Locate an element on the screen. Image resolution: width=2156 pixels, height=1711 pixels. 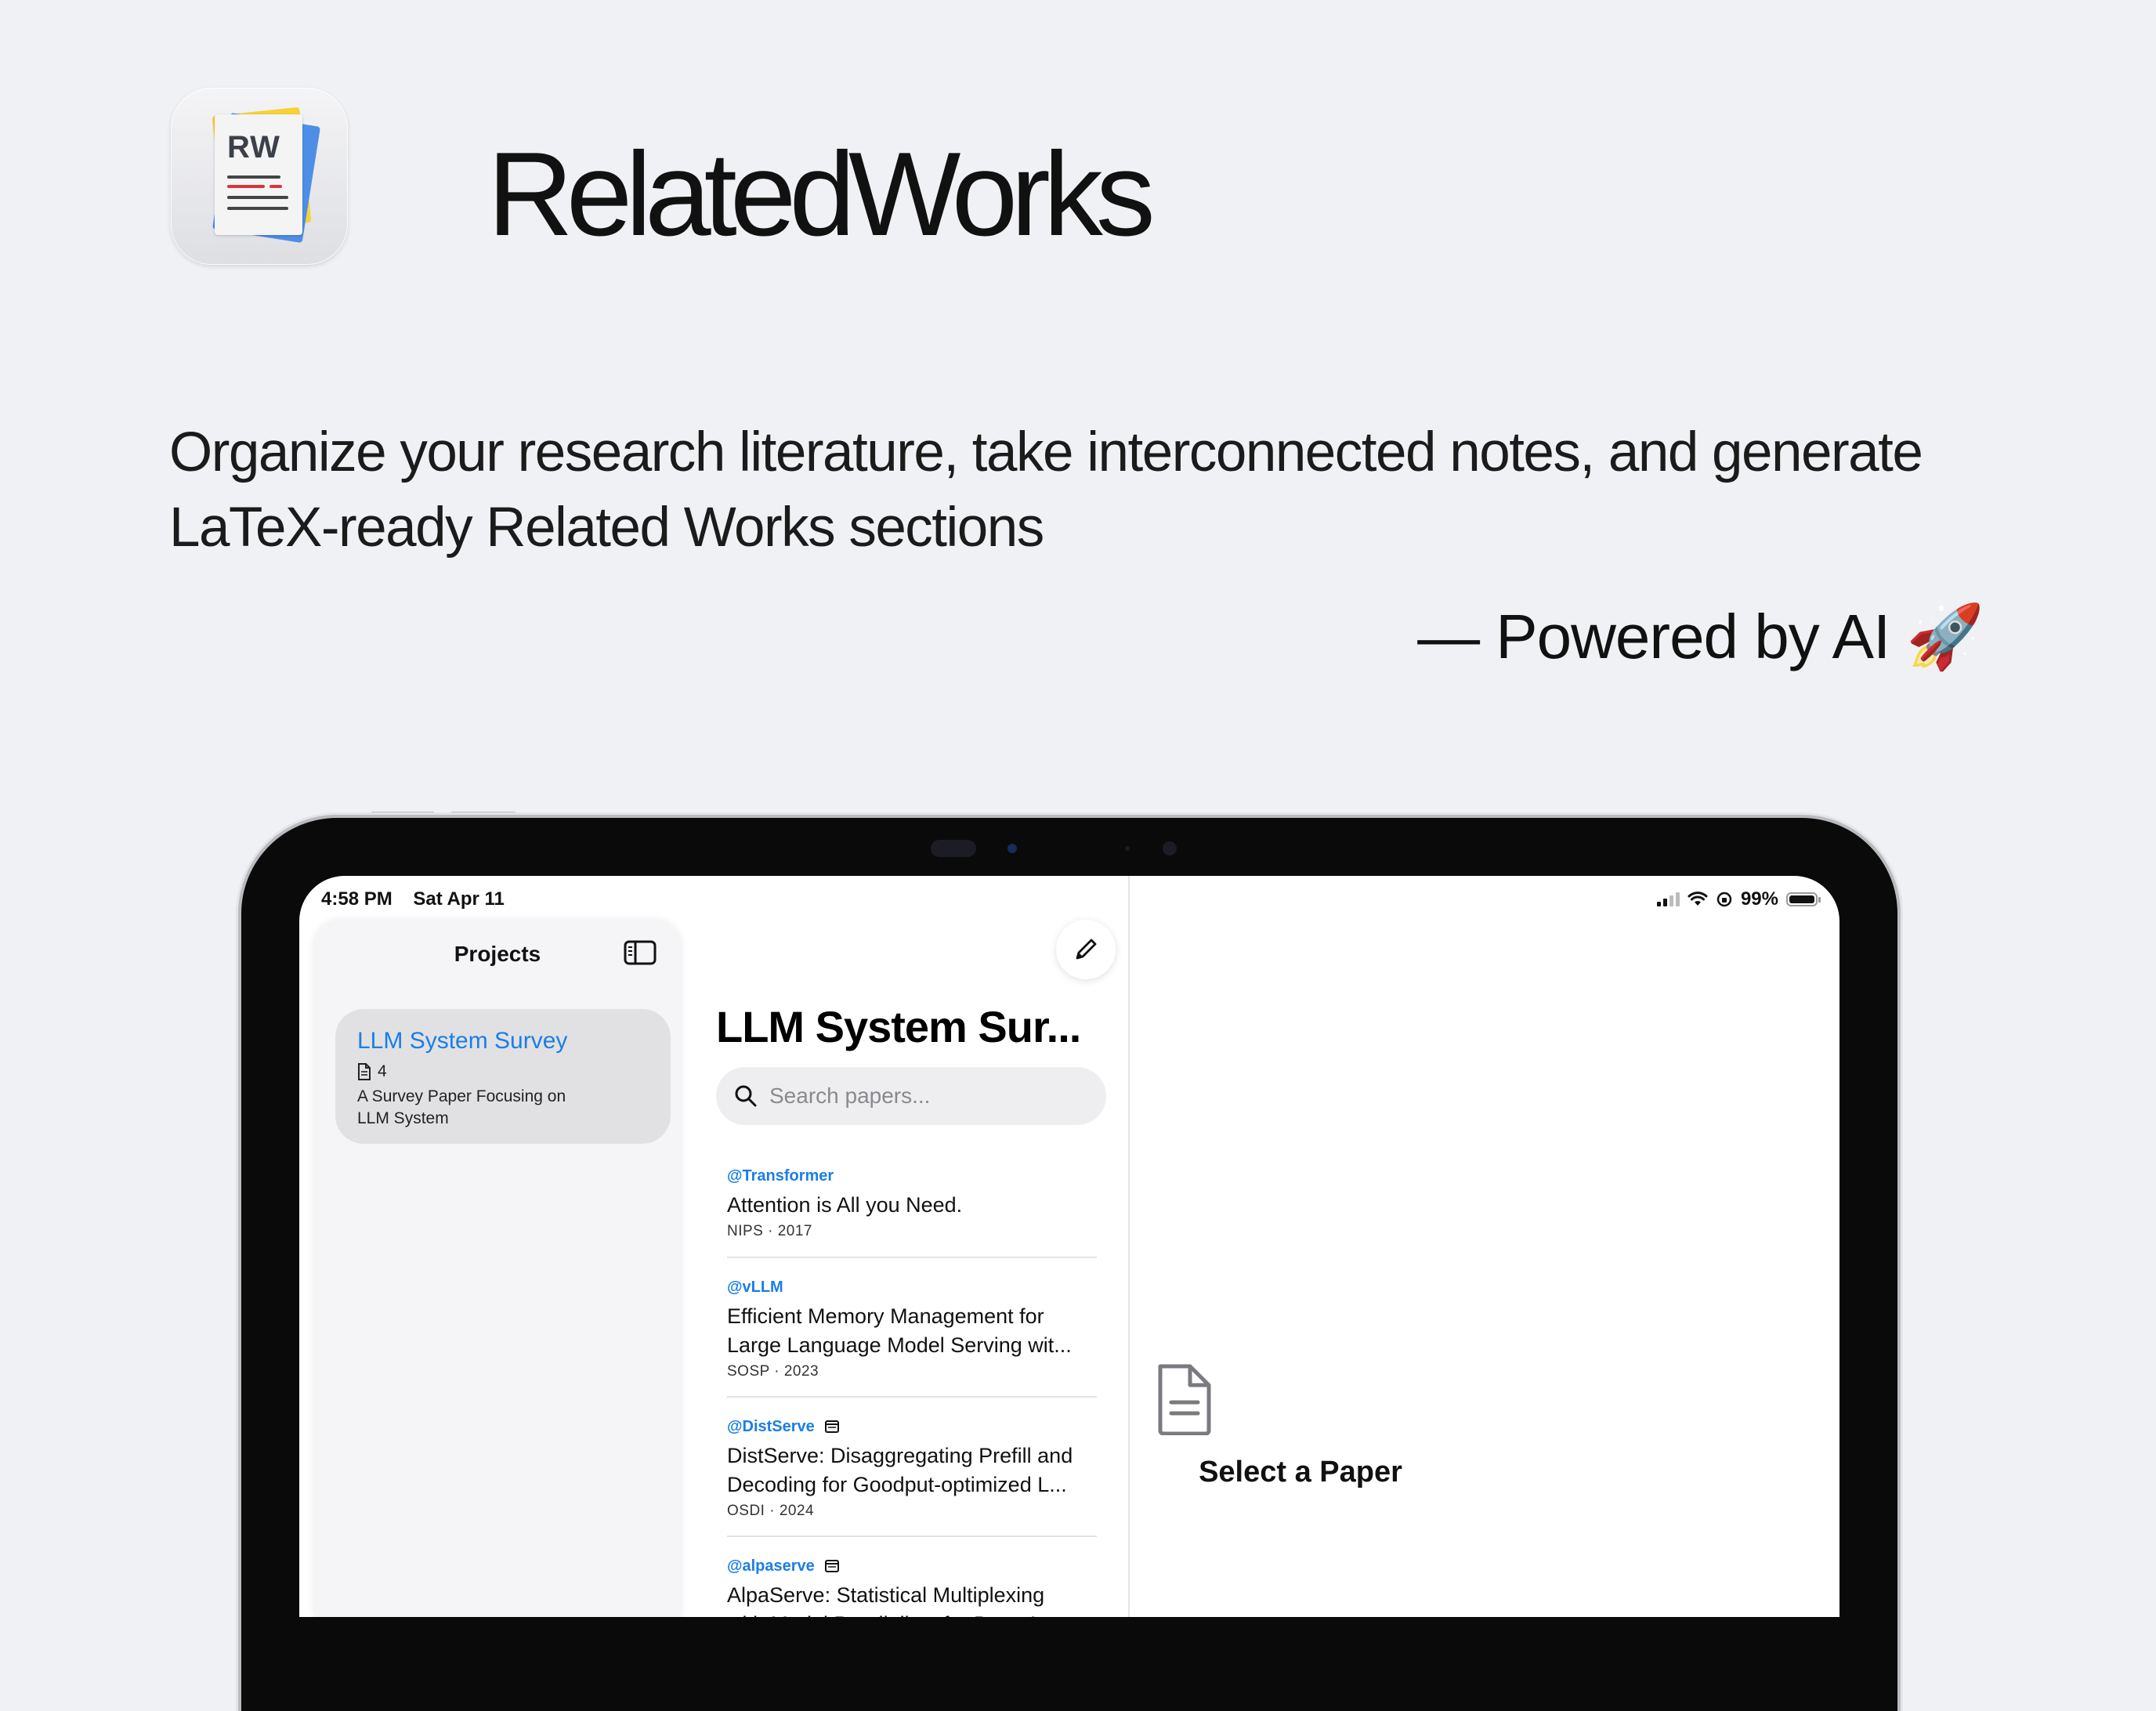
paper-venue: SOSP · 2023 is located at coordinates (773, 1371).